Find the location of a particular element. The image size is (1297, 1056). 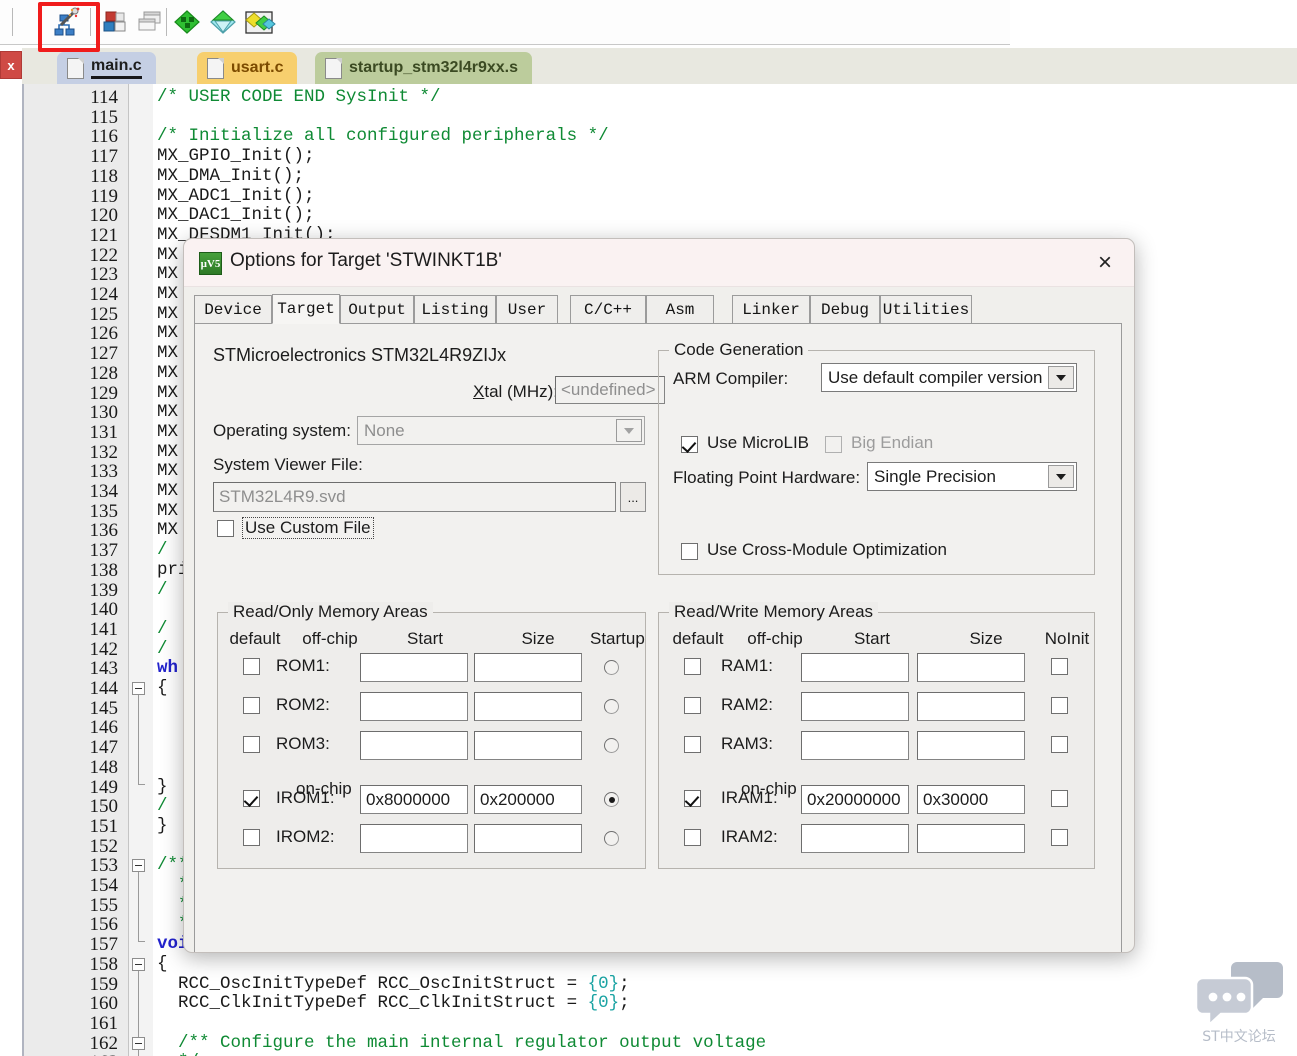

dialog-tab-debug: Debug is located at coordinates (845, 309).